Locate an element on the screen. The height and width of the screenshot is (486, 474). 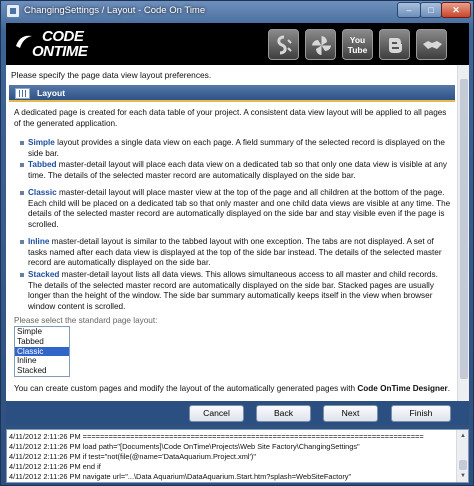
close-button: ✕ is located at coordinates (456, 10).